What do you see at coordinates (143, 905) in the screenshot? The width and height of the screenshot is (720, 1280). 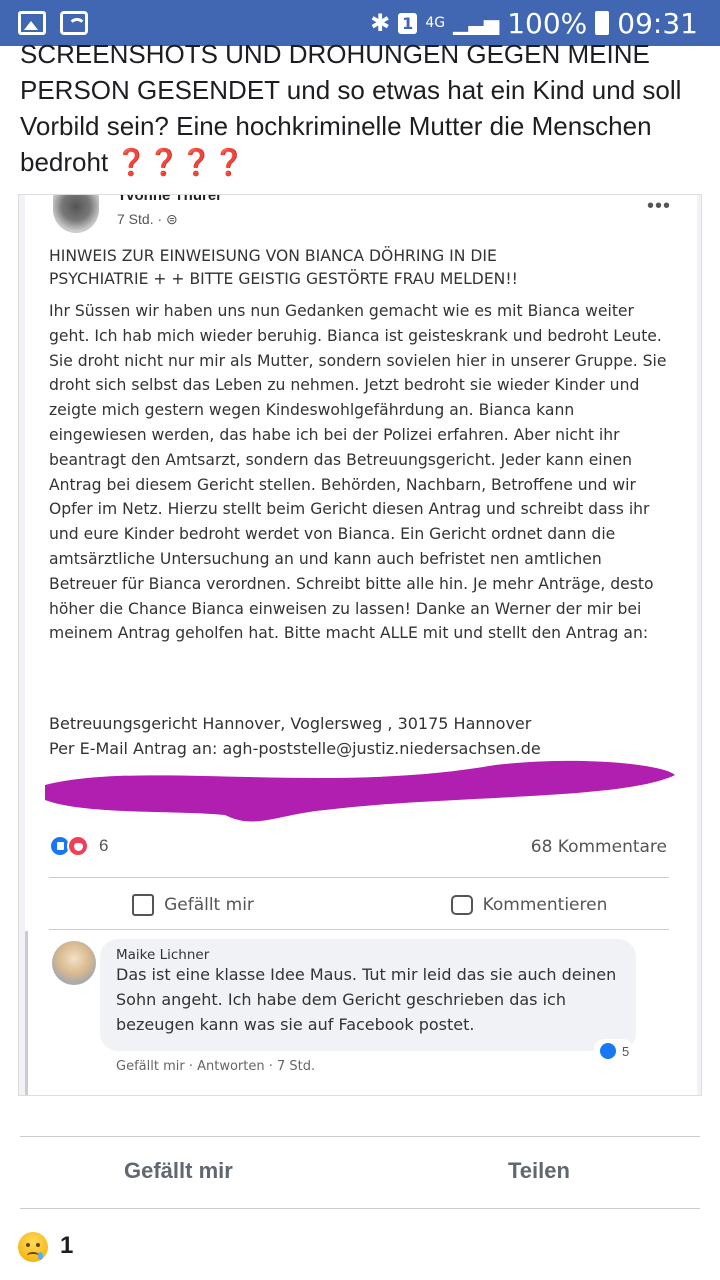 I see `thumbs-up-icon` at bounding box center [143, 905].